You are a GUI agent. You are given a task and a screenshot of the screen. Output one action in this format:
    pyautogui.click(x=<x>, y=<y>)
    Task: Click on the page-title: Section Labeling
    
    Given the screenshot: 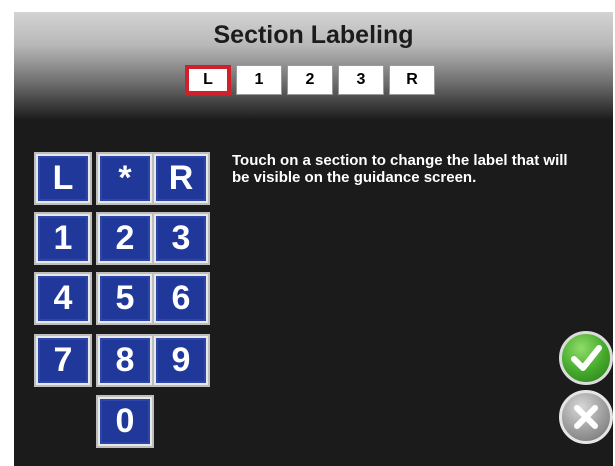 What is the action you would take?
    pyautogui.click(x=313, y=35)
    